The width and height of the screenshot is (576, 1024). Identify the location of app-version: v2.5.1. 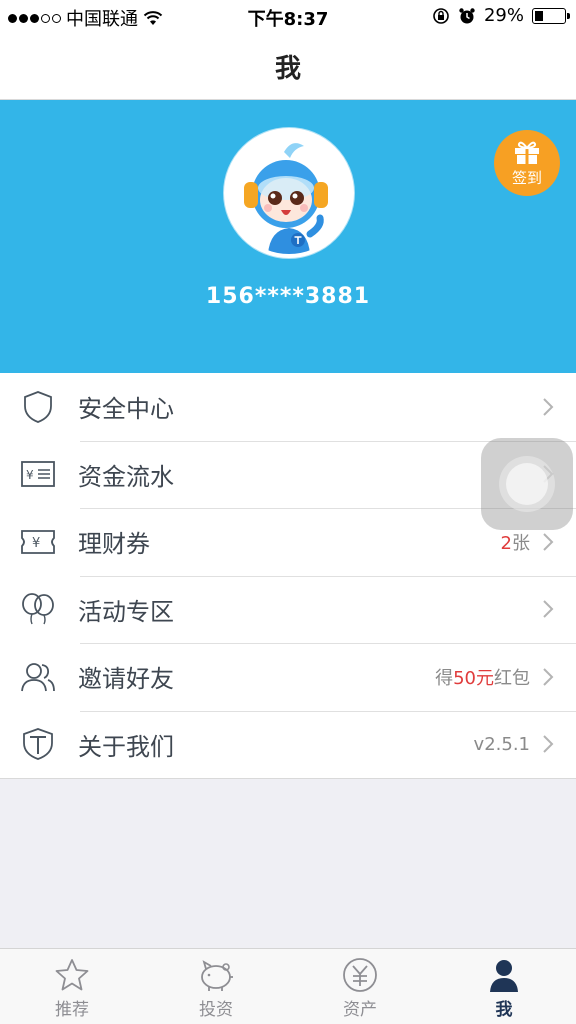
(501, 744).